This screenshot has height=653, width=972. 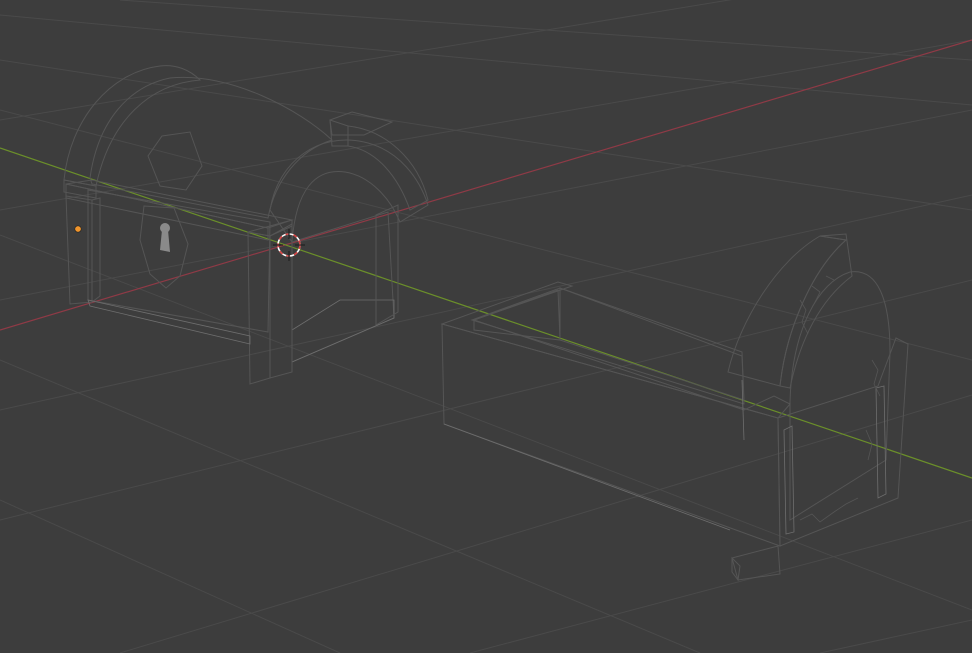 I want to click on object-origin-icon, so click(x=78, y=229).